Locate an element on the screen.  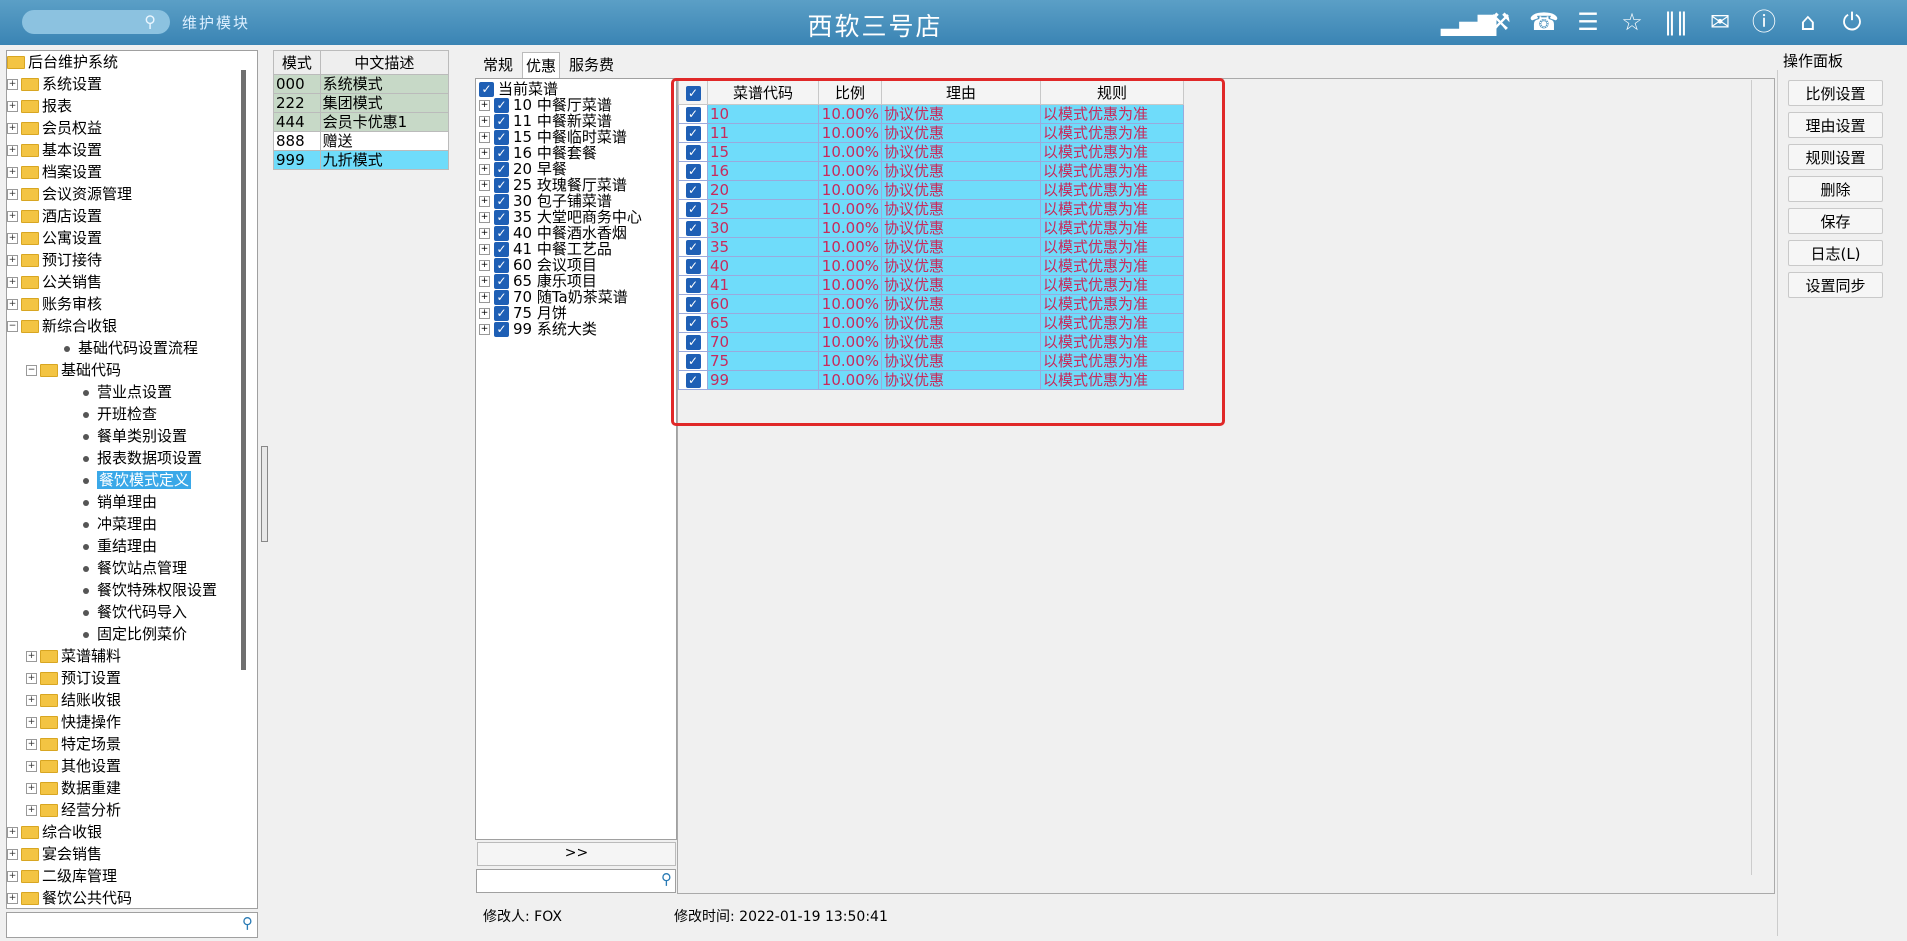
grid-cell-code: 30 is located at coordinates (763, 228).